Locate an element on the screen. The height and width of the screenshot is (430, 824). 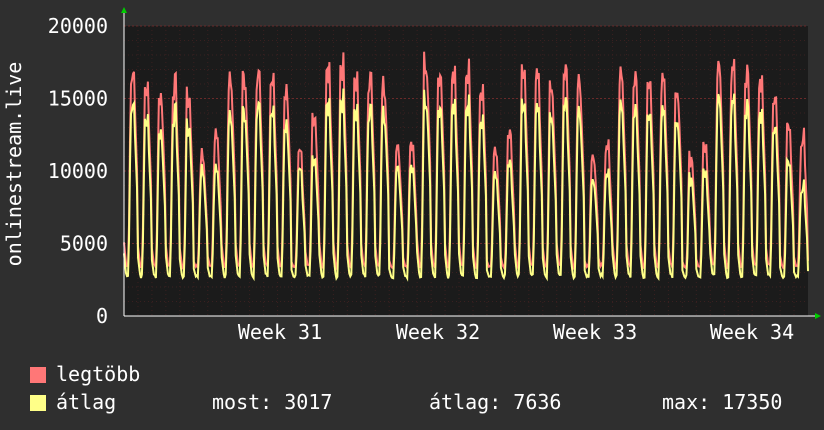
stat-average: átlag: 7636 is located at coordinates (495, 402).